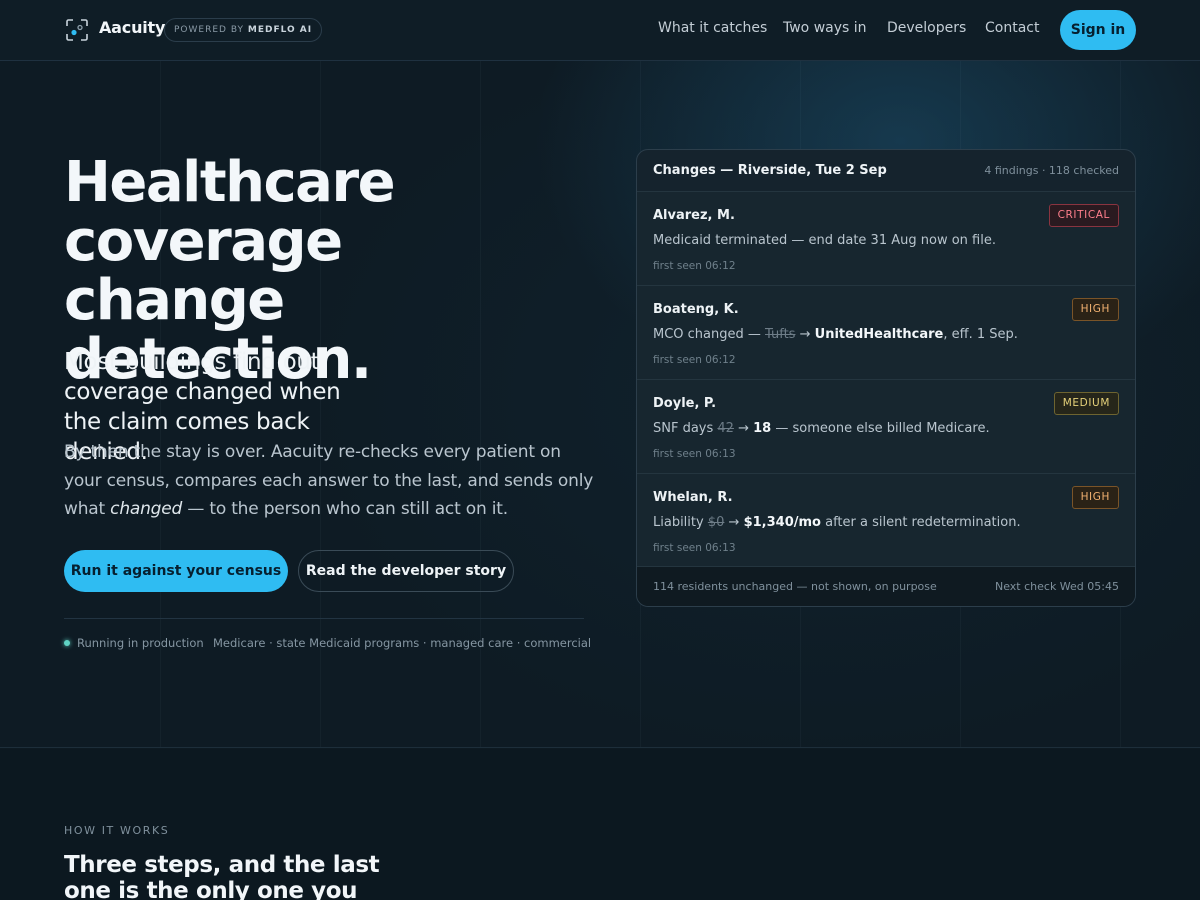 This screenshot has height=900, width=1200. What do you see at coordinates (920, 522) in the screenshot?
I see `desc-text: after a silent redetermination.` at bounding box center [920, 522].